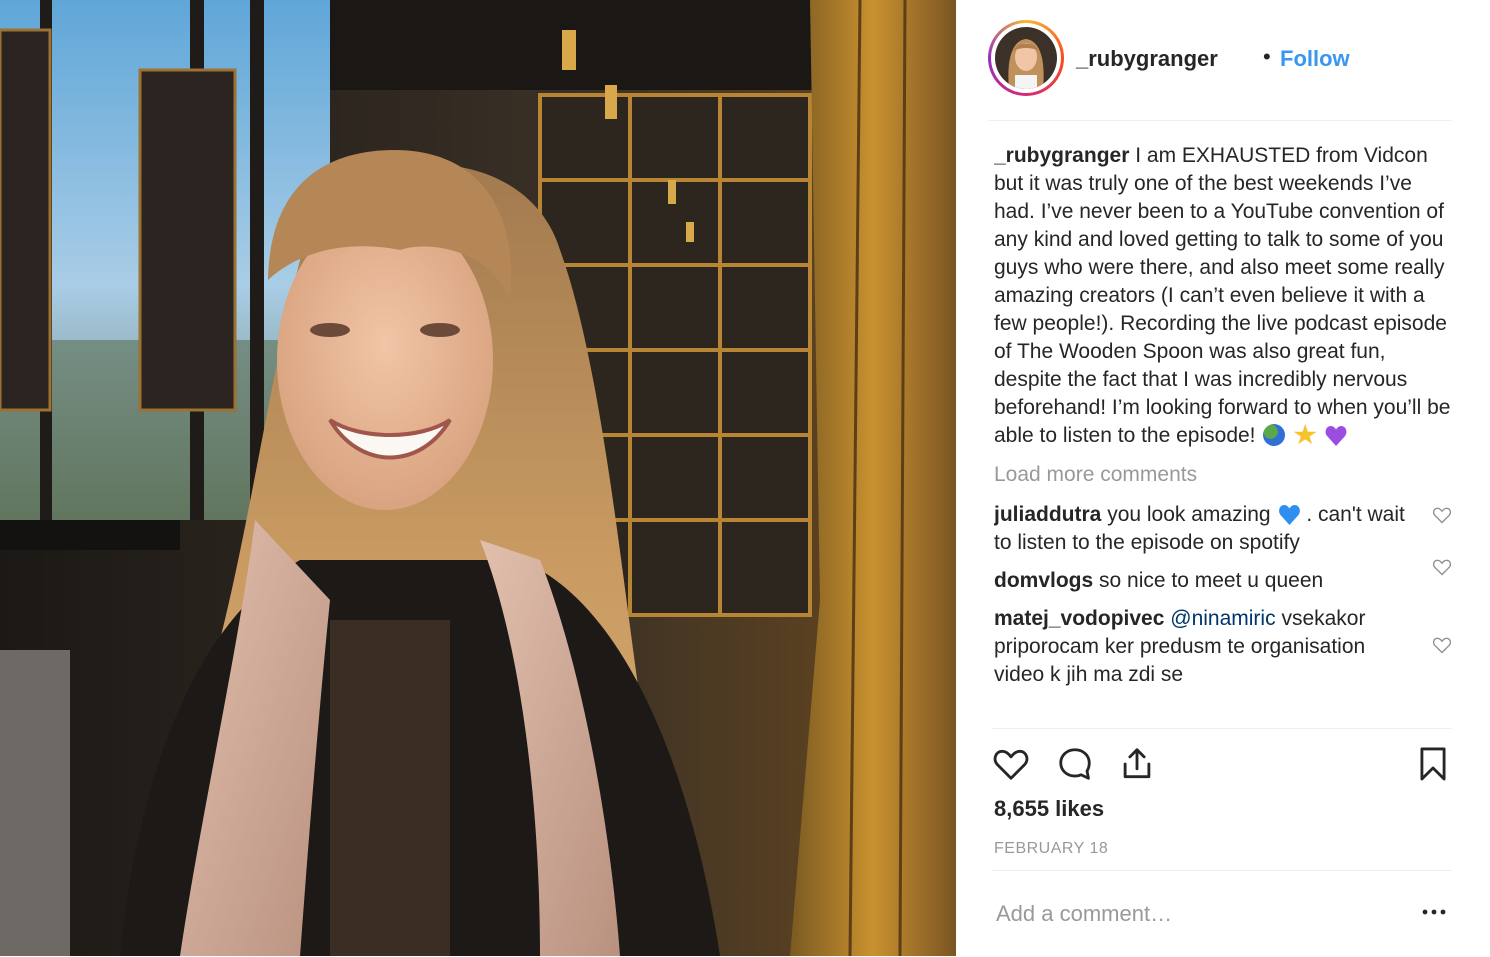 The image size is (1490, 957). What do you see at coordinates (1220, 70) in the screenshot?
I see `post-header: _rubygranger • Follow` at bounding box center [1220, 70].